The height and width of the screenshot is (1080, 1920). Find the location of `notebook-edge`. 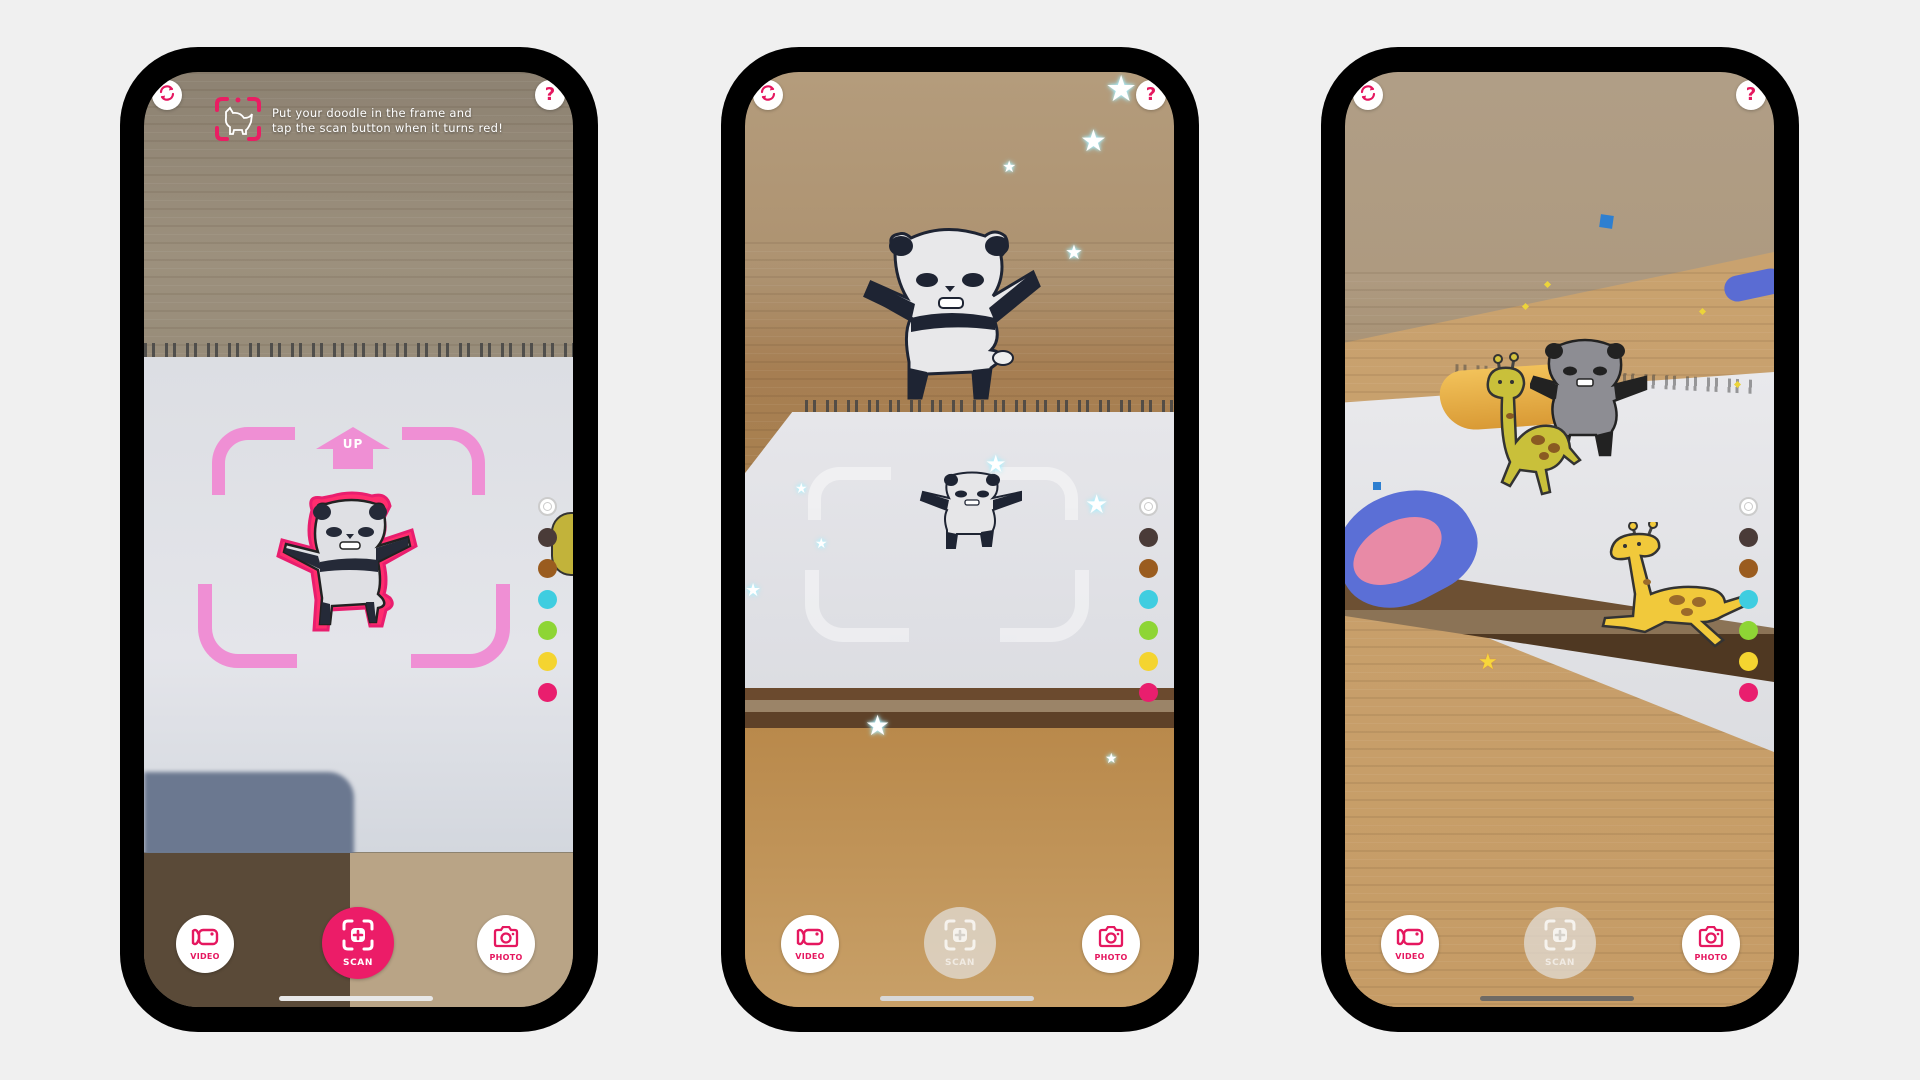

notebook-edge is located at coordinates (959, 708).